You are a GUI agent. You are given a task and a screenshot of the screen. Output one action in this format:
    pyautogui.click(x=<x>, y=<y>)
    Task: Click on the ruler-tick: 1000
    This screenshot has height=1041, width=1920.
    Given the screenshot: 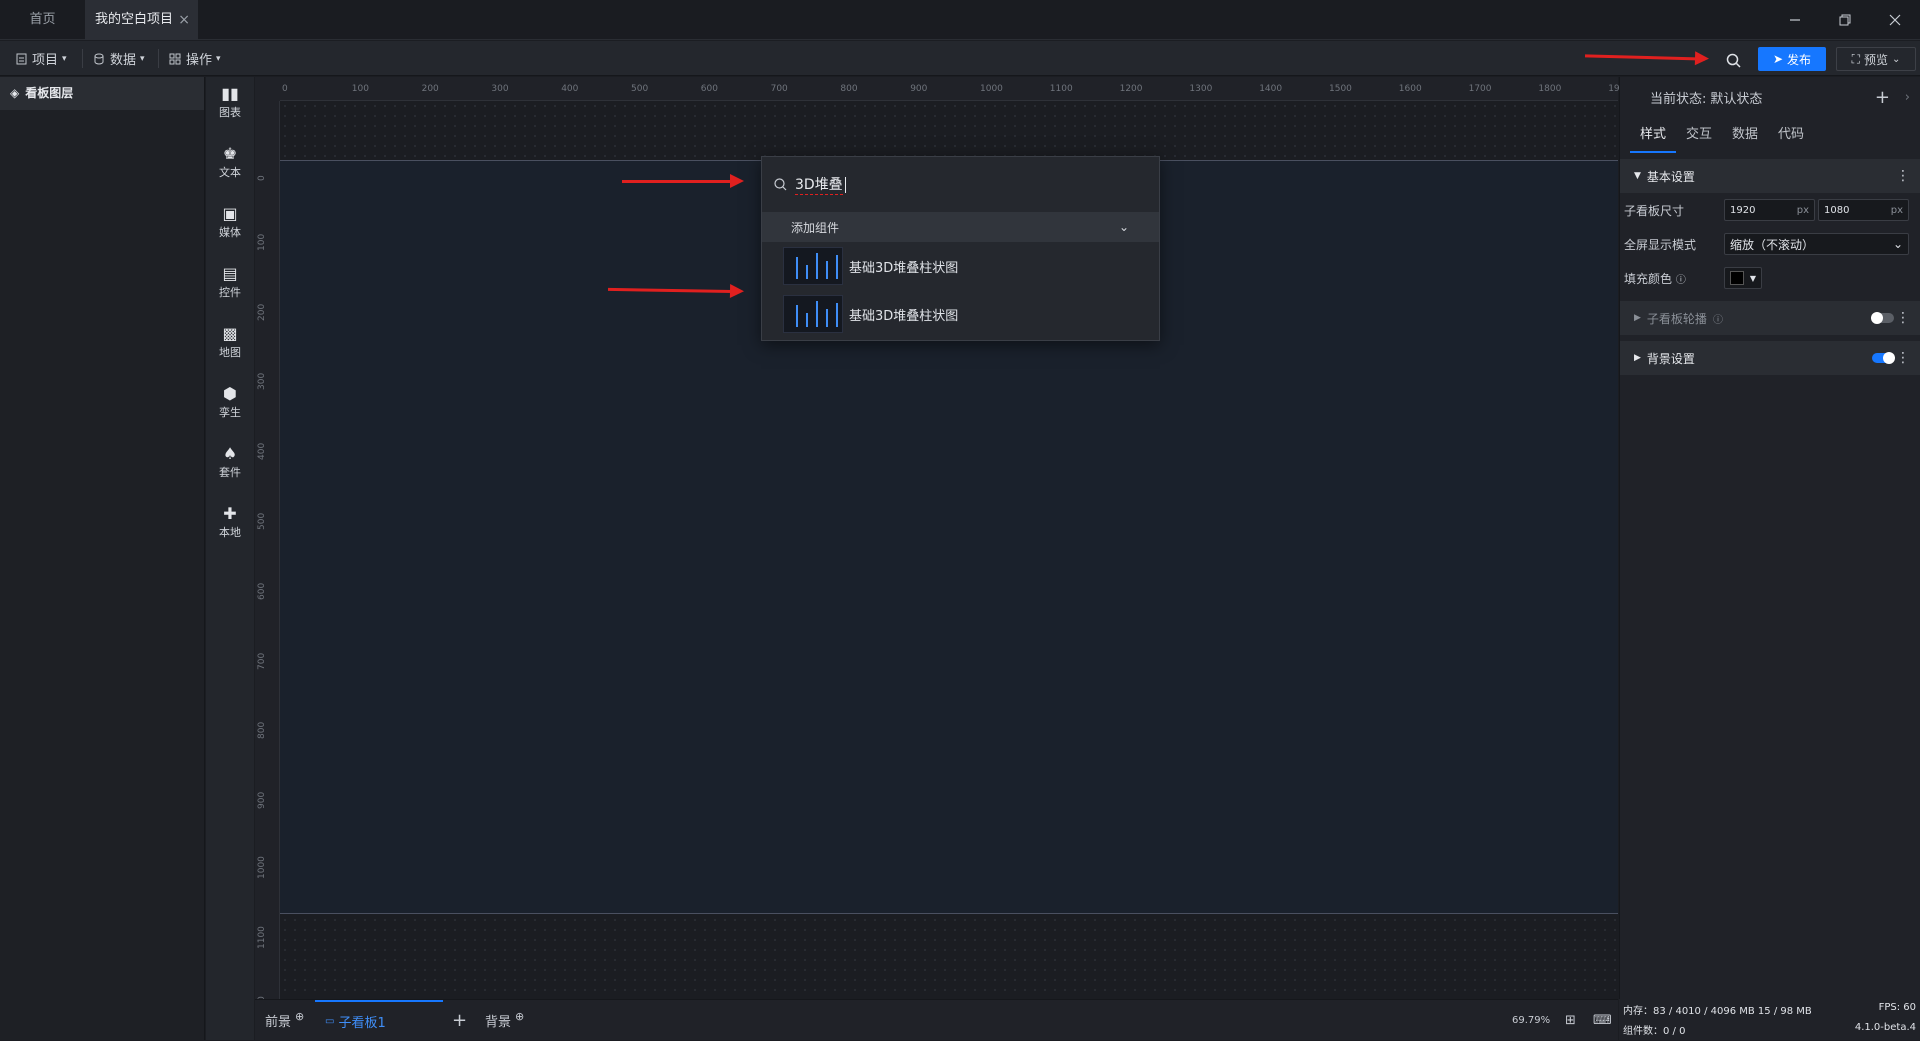 What is the action you would take?
    pyautogui.click(x=991, y=89)
    